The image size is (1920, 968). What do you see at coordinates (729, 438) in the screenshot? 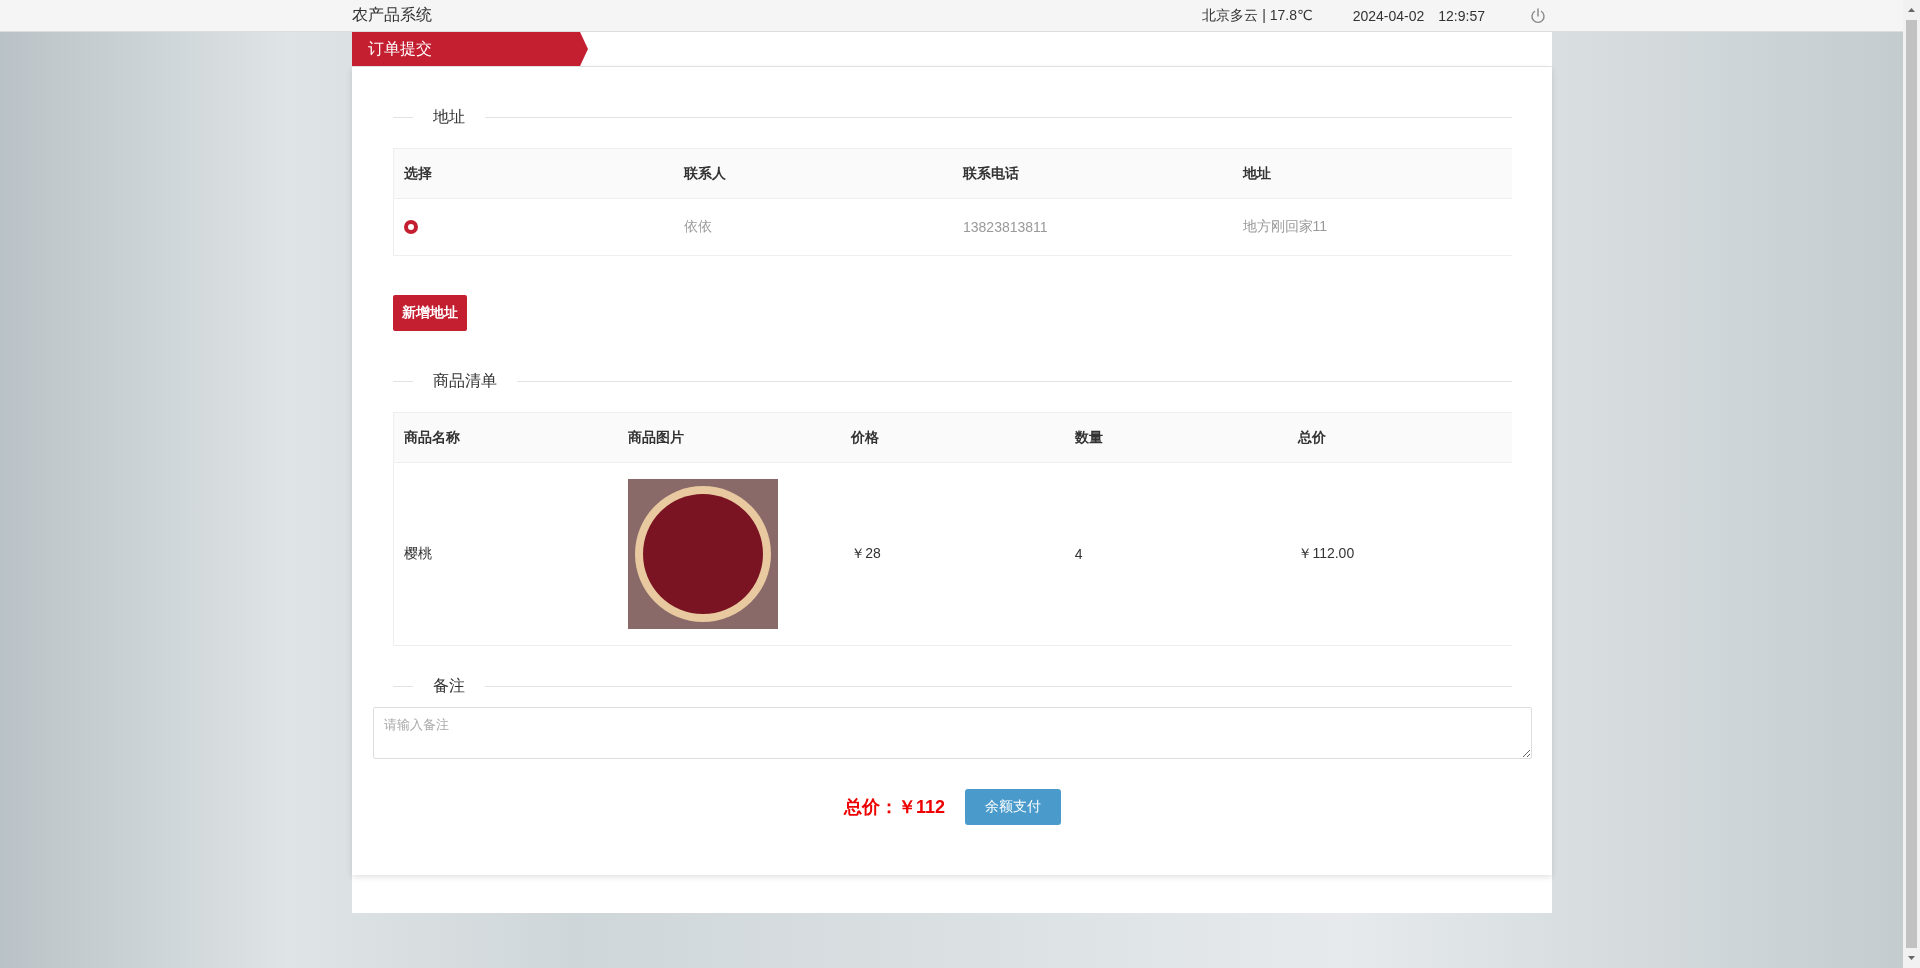
I see `column-header: 商品图片` at bounding box center [729, 438].